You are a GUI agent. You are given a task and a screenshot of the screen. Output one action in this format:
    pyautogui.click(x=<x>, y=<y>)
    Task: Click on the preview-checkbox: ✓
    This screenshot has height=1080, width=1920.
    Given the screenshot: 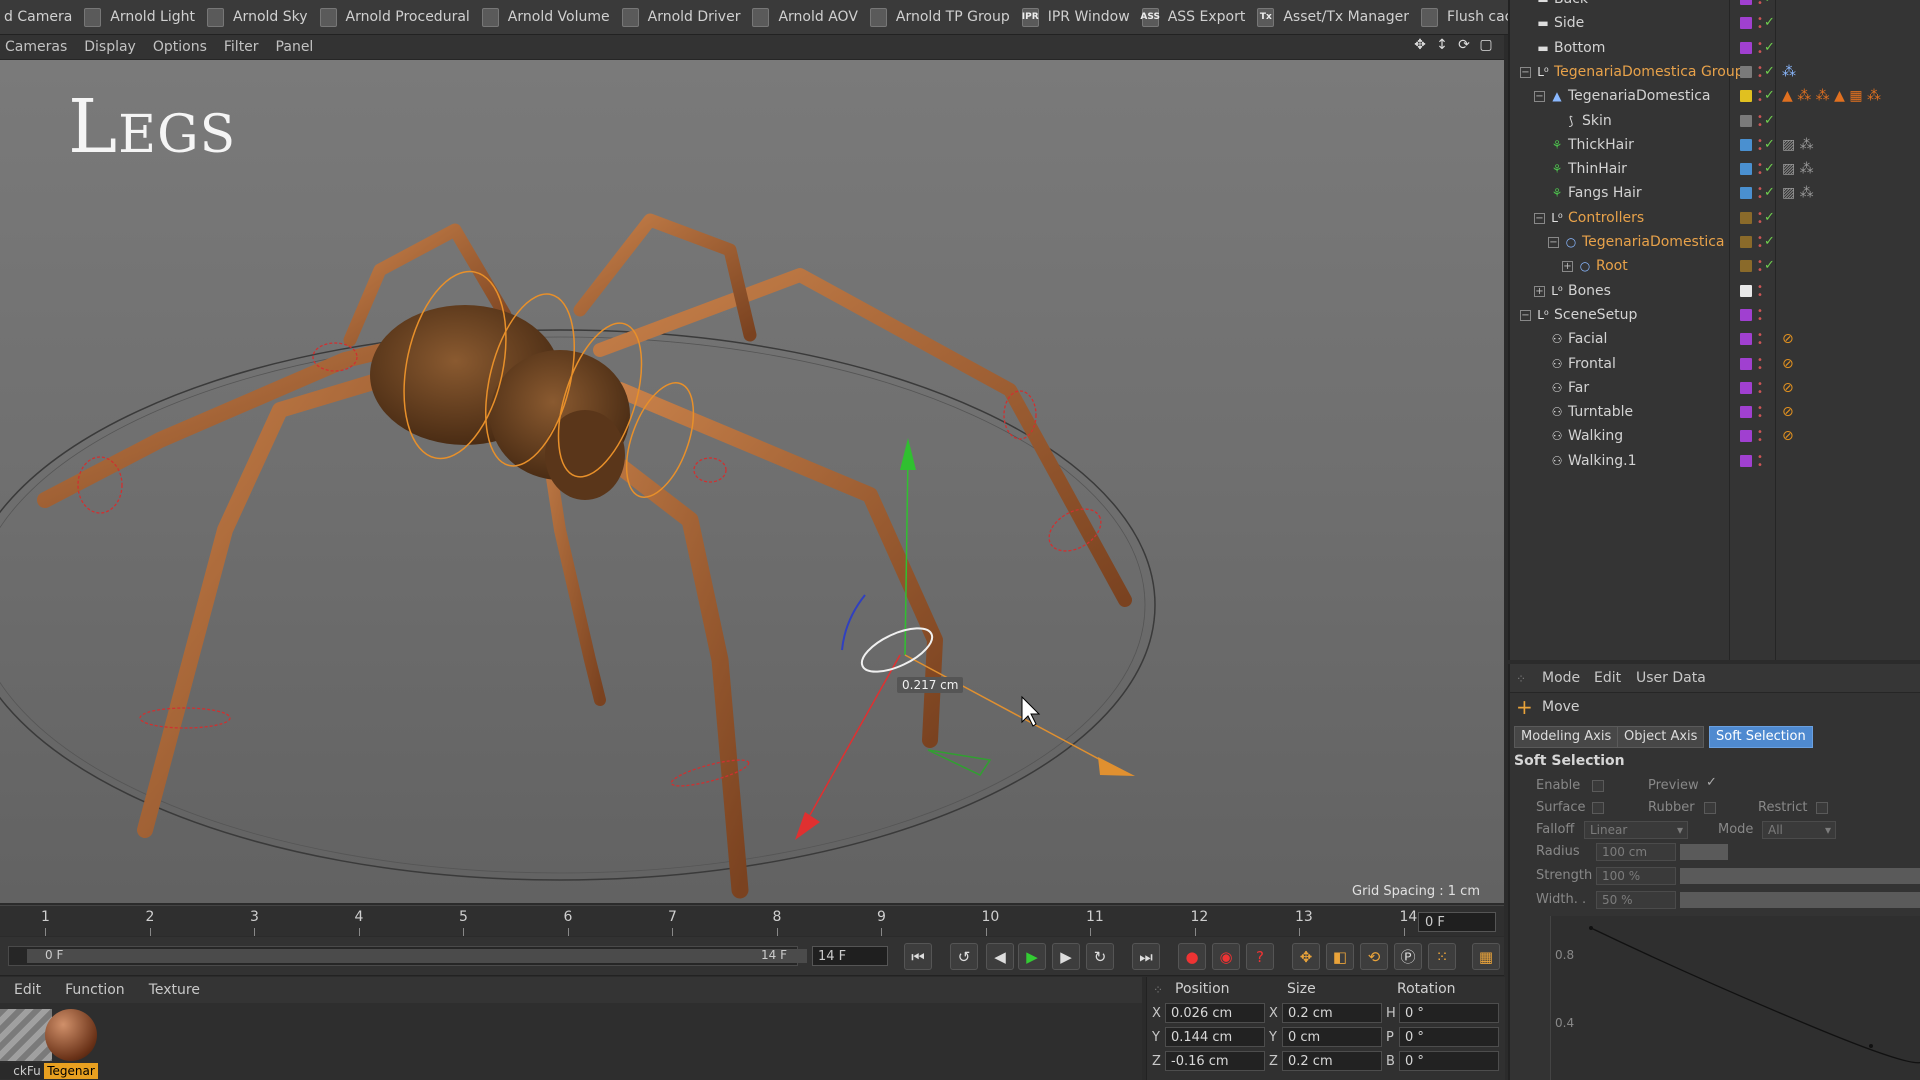 What is the action you would take?
    pyautogui.click(x=1711, y=782)
    